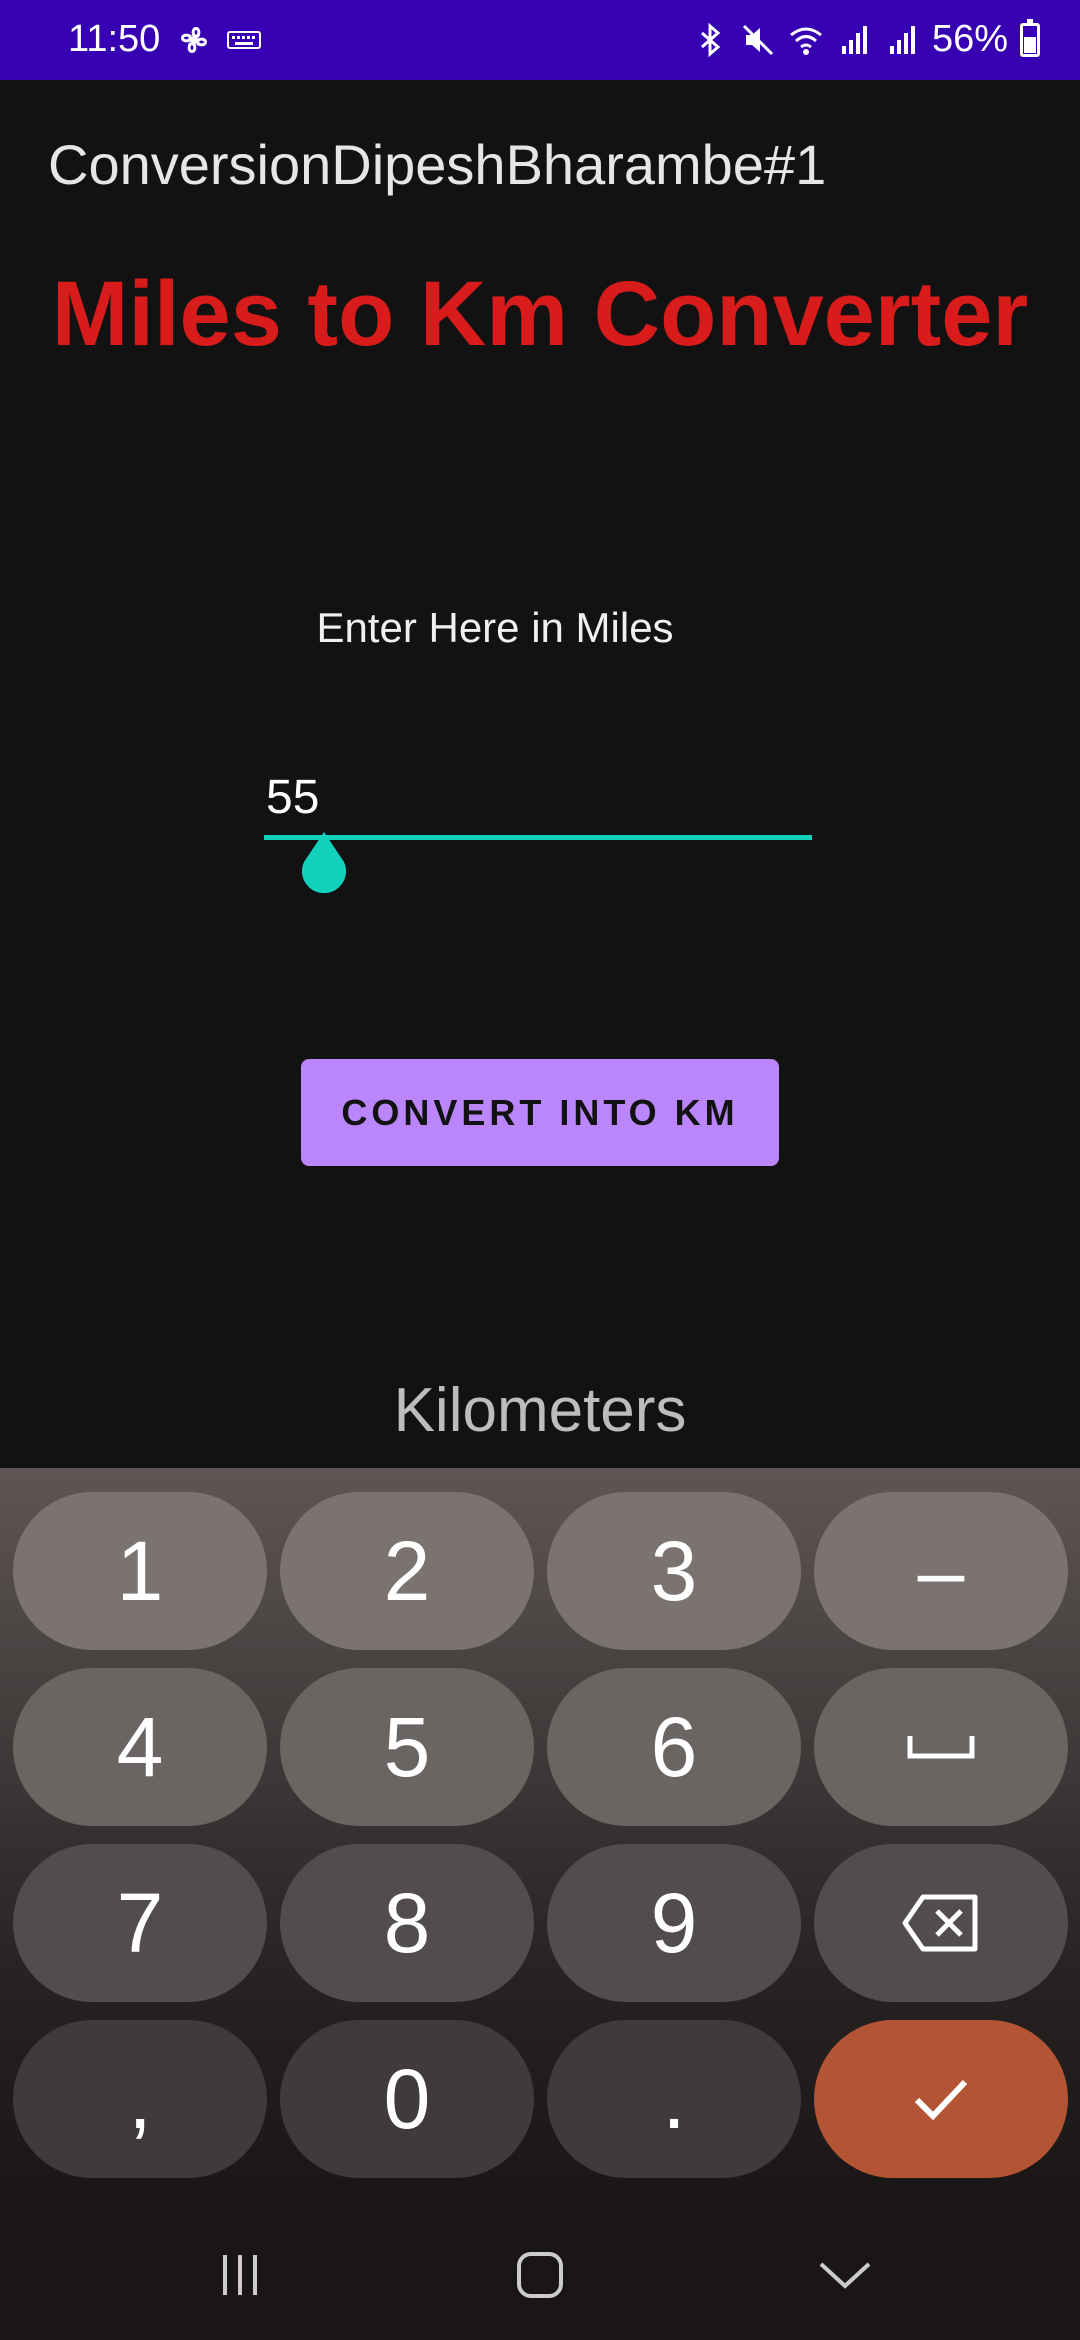 This screenshot has width=1080, height=2340. I want to click on keyboard-icon, so click(244, 40).